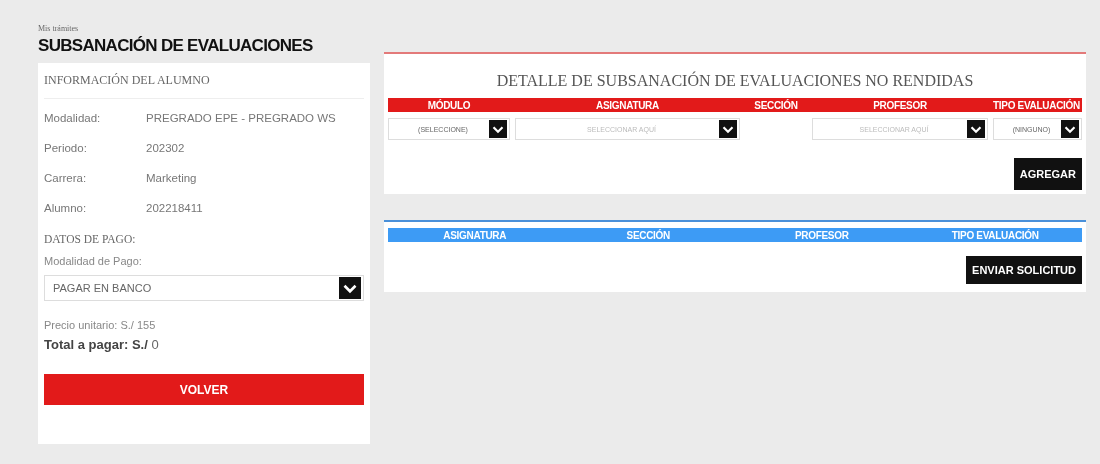 The width and height of the screenshot is (1100, 464). Describe the element at coordinates (1024, 270) in the screenshot. I see `send-button: ENVIAR SOLICITUD` at that location.